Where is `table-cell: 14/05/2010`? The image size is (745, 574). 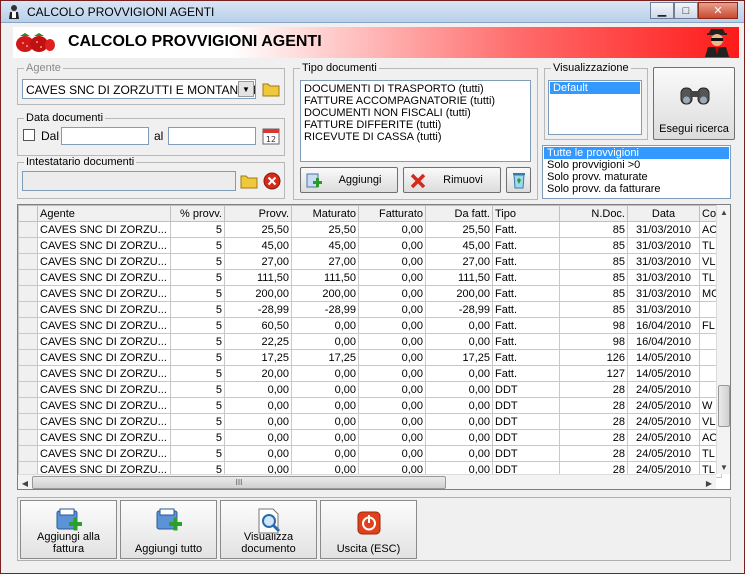 table-cell: 14/05/2010 is located at coordinates (663, 357).